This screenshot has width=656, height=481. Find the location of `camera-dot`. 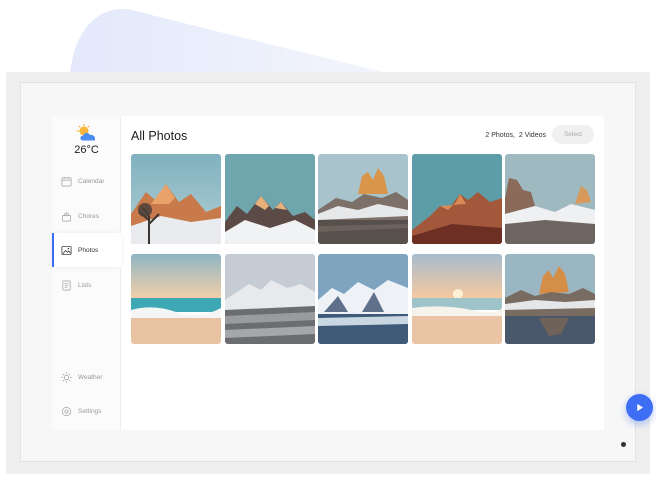

camera-dot is located at coordinates (623, 444).